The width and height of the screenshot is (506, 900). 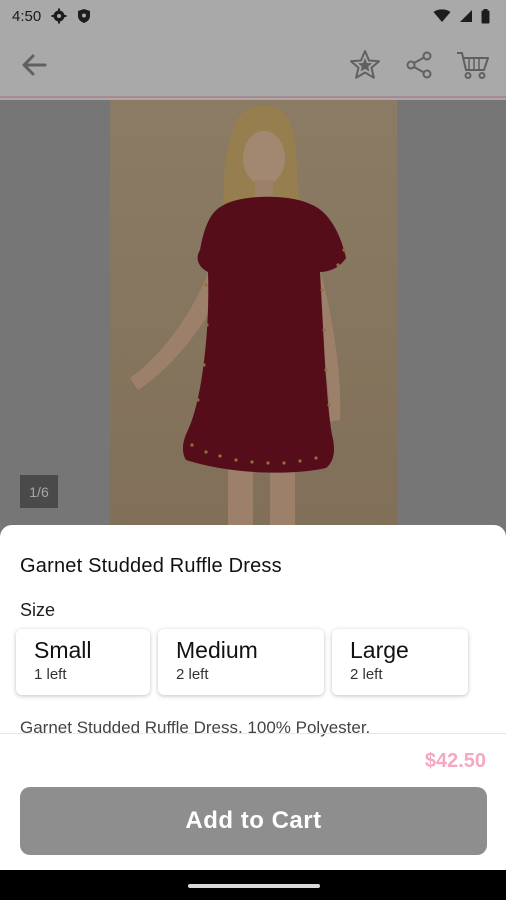 I want to click on size-option-large: Large 2 left, so click(x=400, y=662).